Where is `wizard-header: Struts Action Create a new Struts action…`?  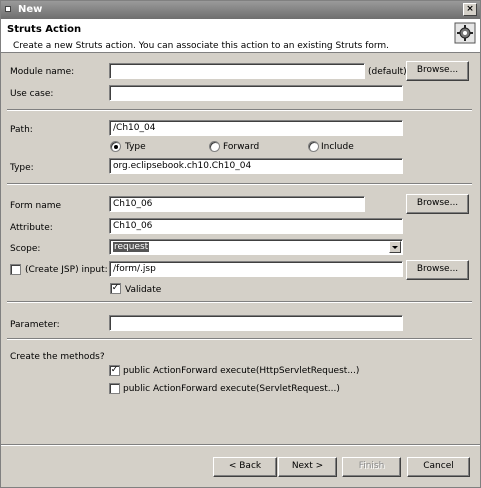 wizard-header: Struts Action Create a new Struts action… is located at coordinates (240, 36).